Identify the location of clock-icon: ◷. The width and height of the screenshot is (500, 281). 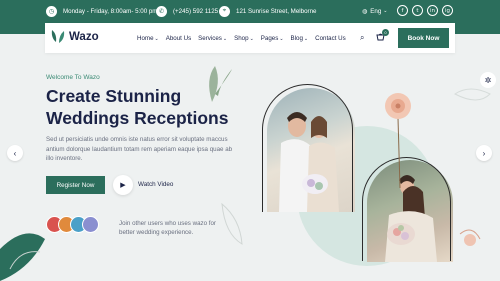
(51, 11).